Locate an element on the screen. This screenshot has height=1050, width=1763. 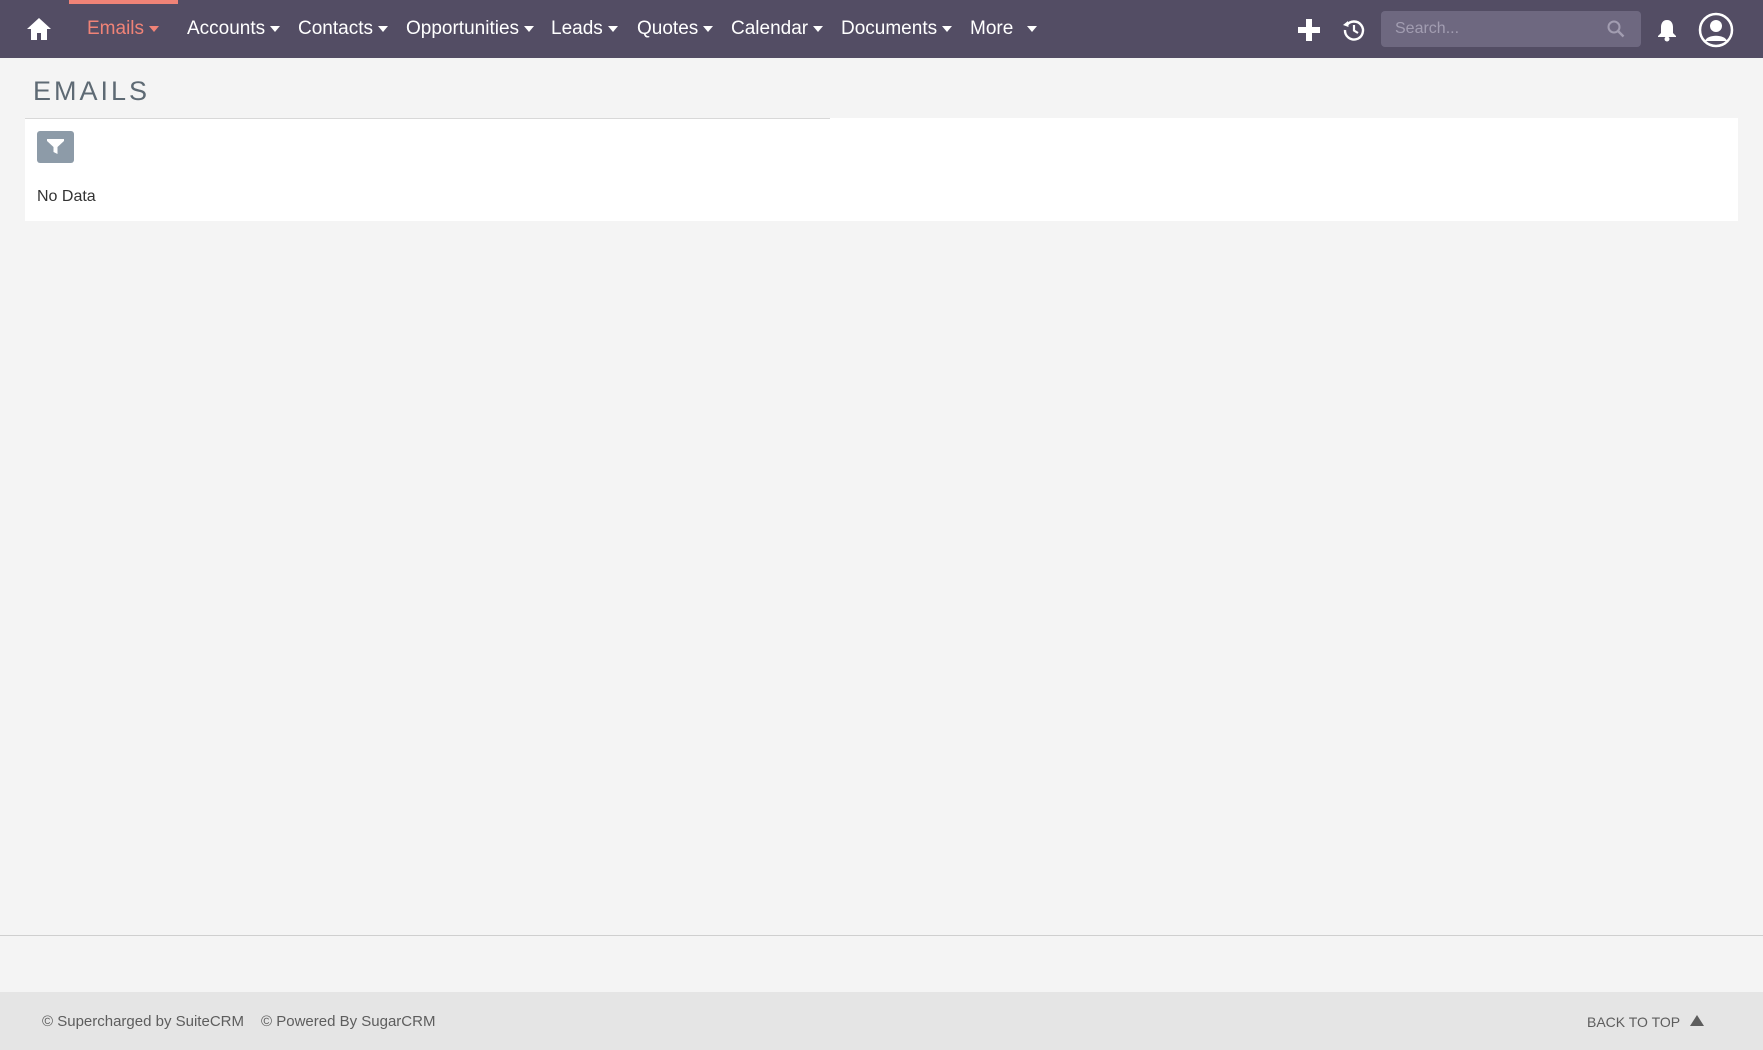
supercharged-link: © Supercharged by SuiteCRM is located at coordinates (143, 1021).